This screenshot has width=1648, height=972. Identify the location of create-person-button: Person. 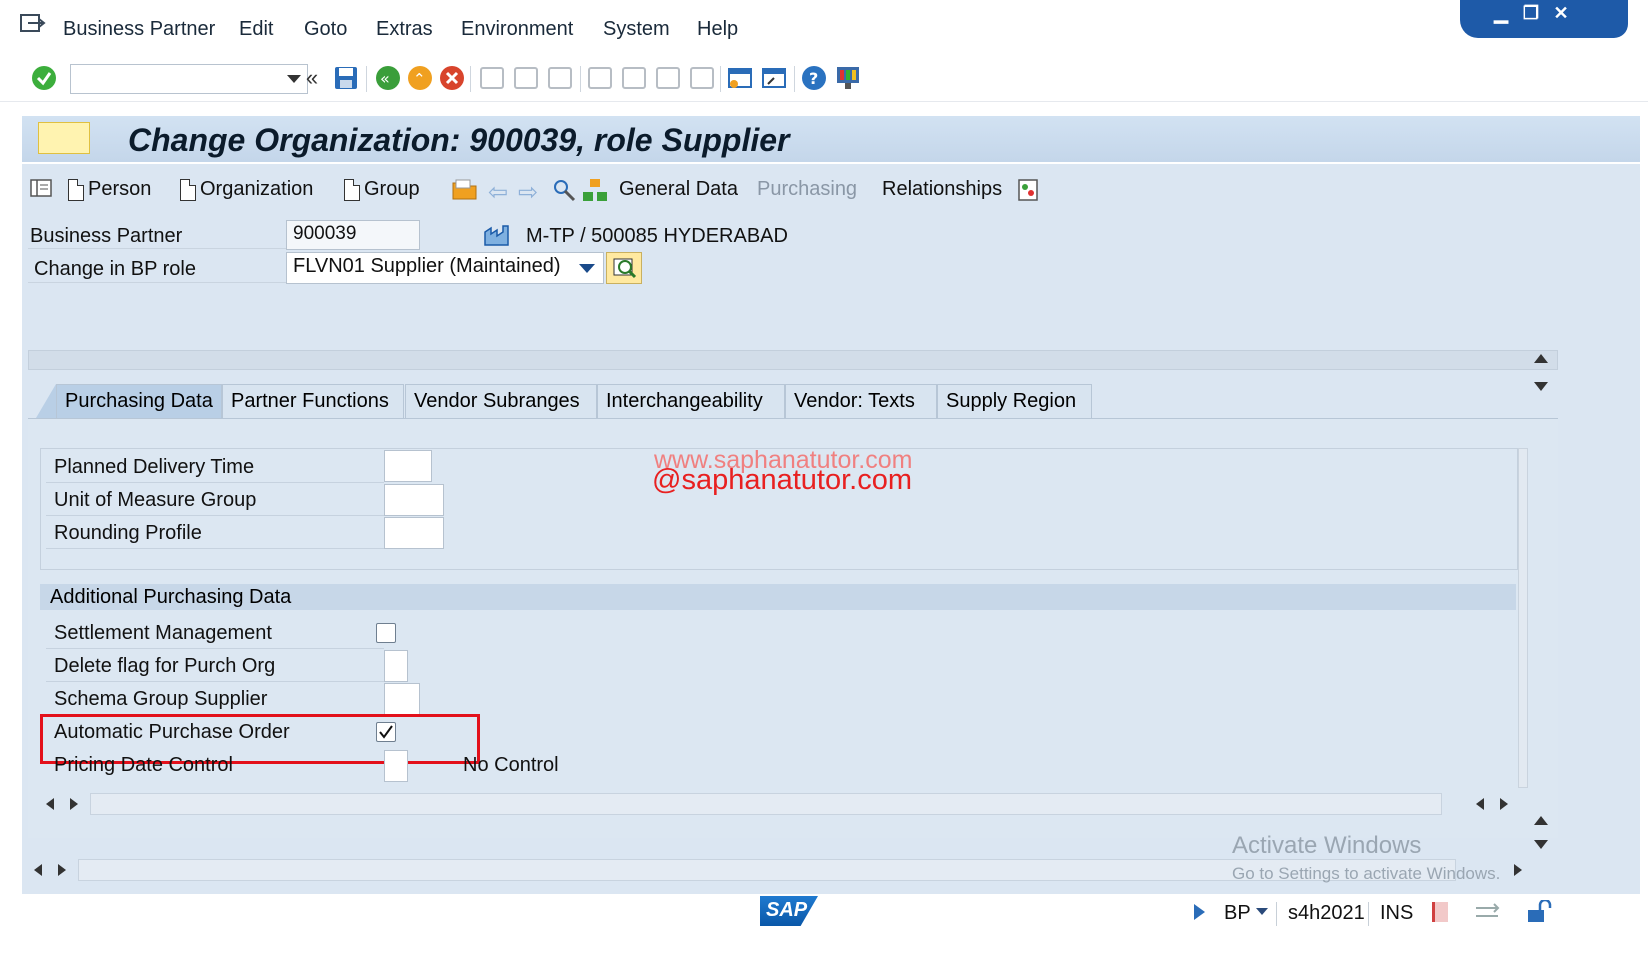
(109, 189).